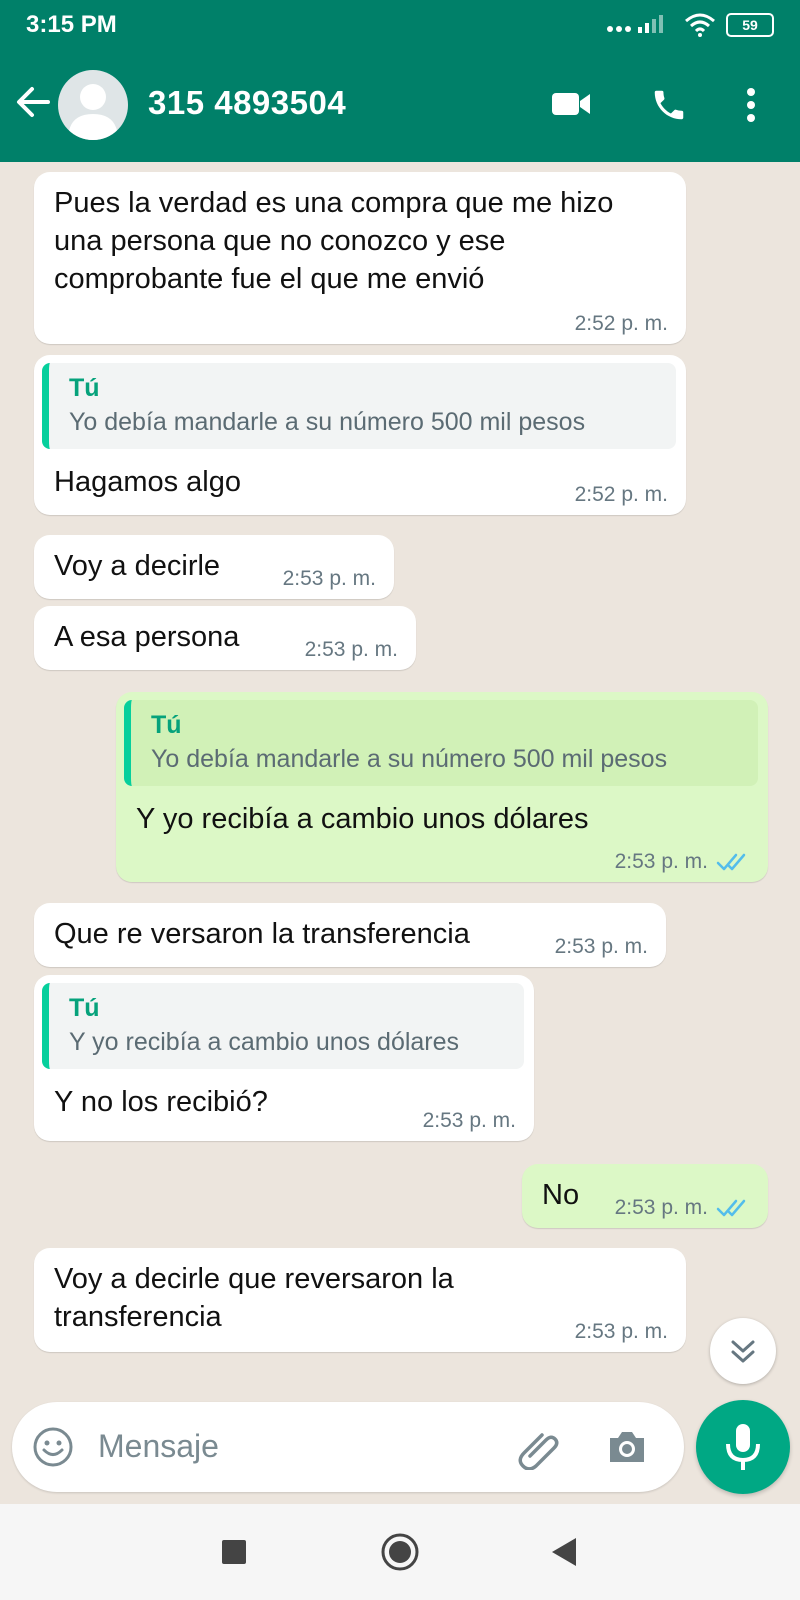 The height and width of the screenshot is (1600, 800). Describe the element at coordinates (669, 105) in the screenshot. I see `phone-call-icon` at that location.